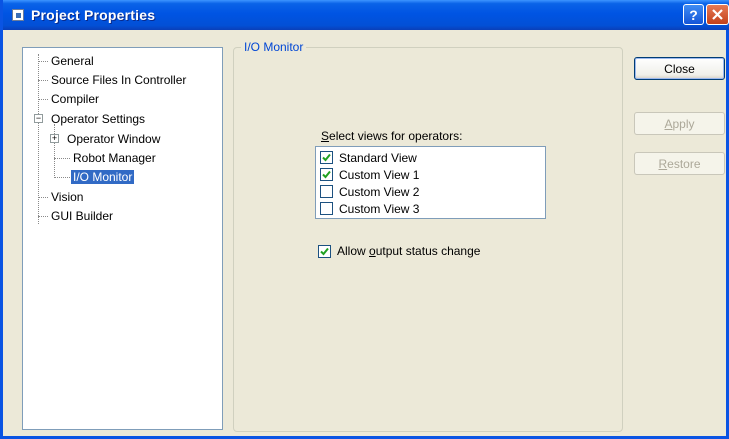  I want to click on tree-item-robot-manager: Robot Manager, so click(114, 158).